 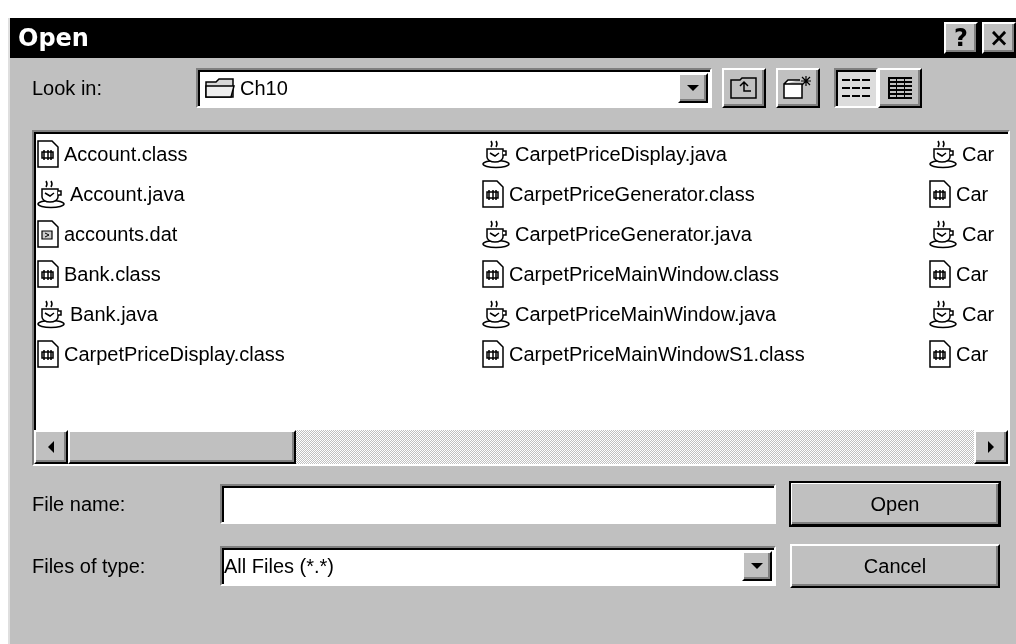 What do you see at coordinates (256, 194) in the screenshot?
I see `file-item: Account.java` at bounding box center [256, 194].